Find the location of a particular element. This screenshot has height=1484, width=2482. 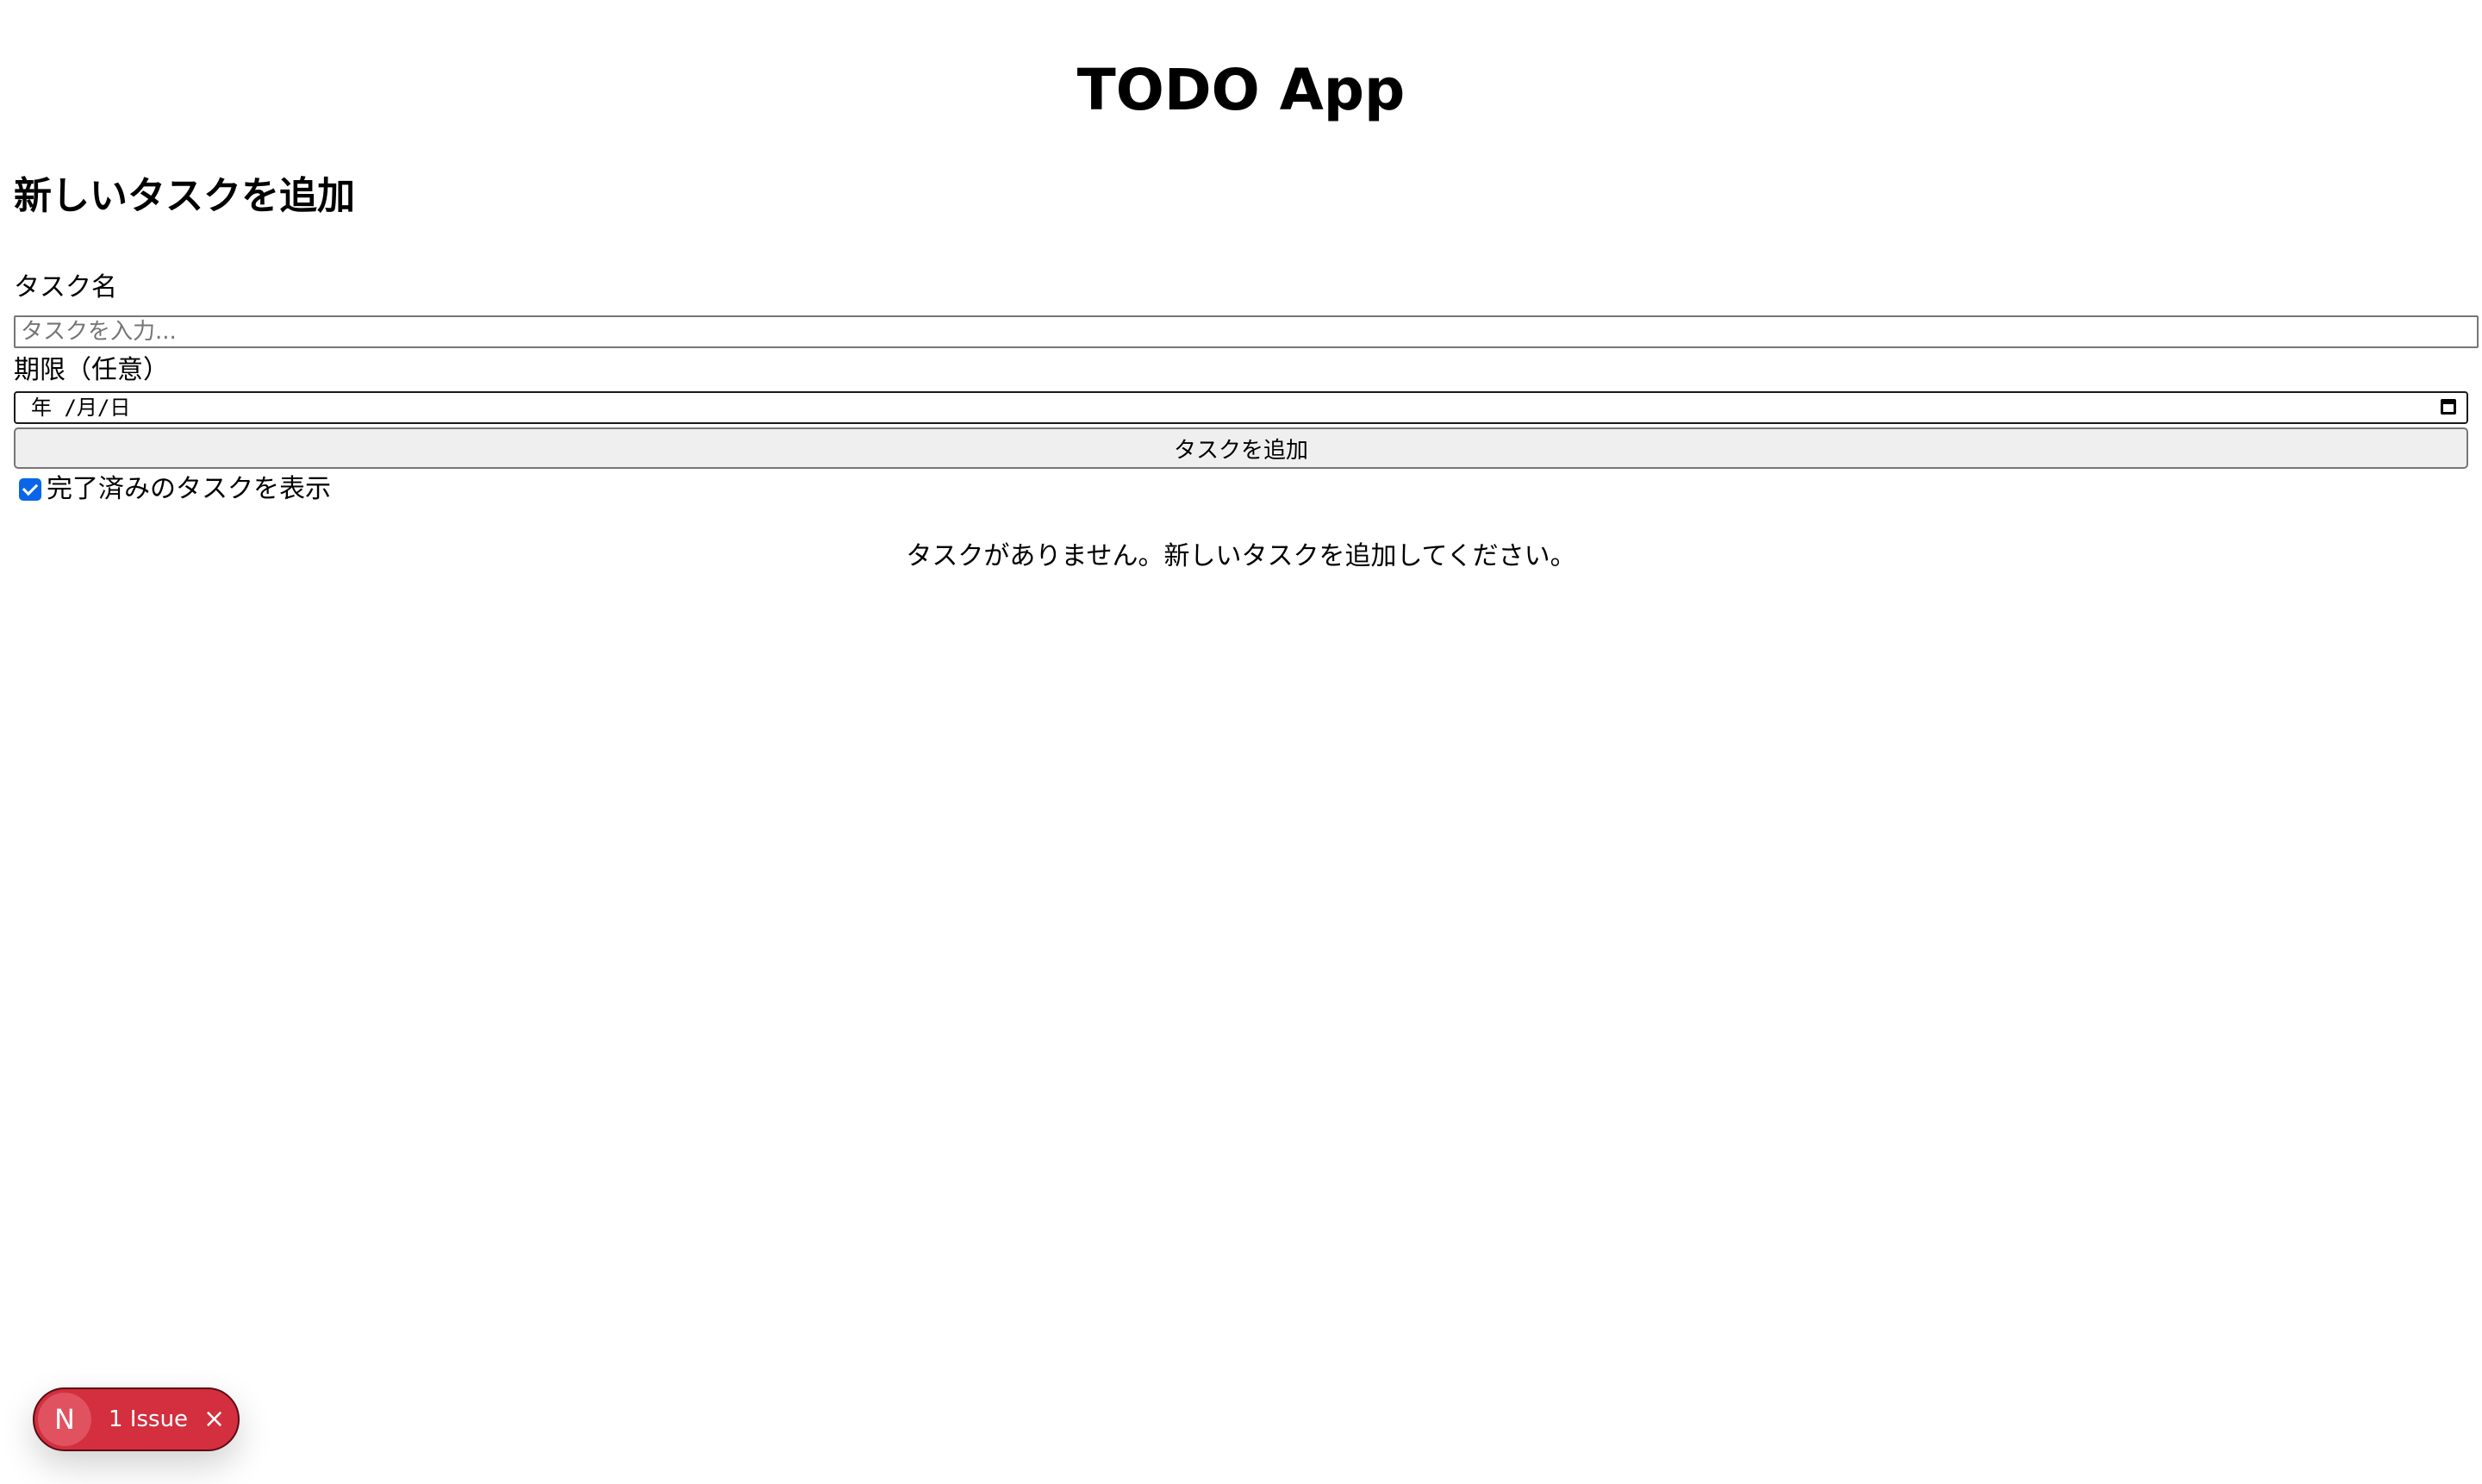

due-date-input: 年 /月/日 is located at coordinates (1241, 408).